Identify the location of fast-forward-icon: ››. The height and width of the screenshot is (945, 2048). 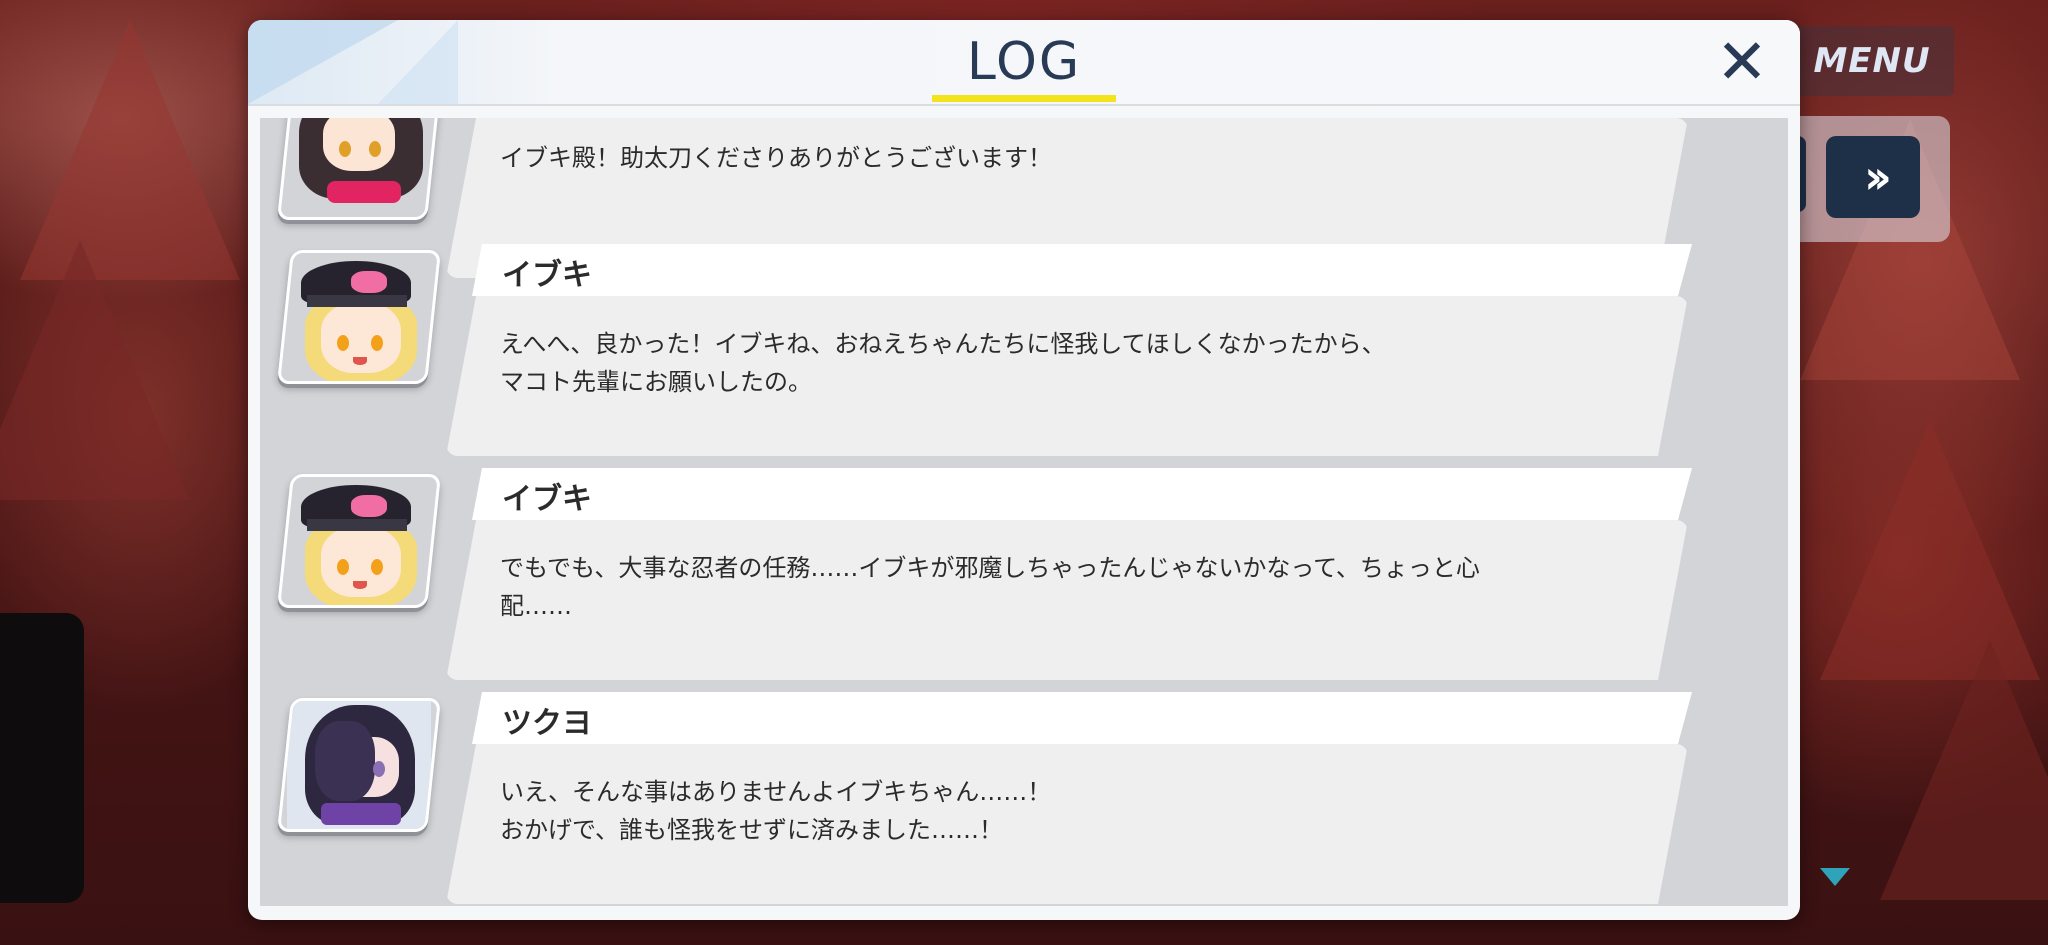
(1878, 177).